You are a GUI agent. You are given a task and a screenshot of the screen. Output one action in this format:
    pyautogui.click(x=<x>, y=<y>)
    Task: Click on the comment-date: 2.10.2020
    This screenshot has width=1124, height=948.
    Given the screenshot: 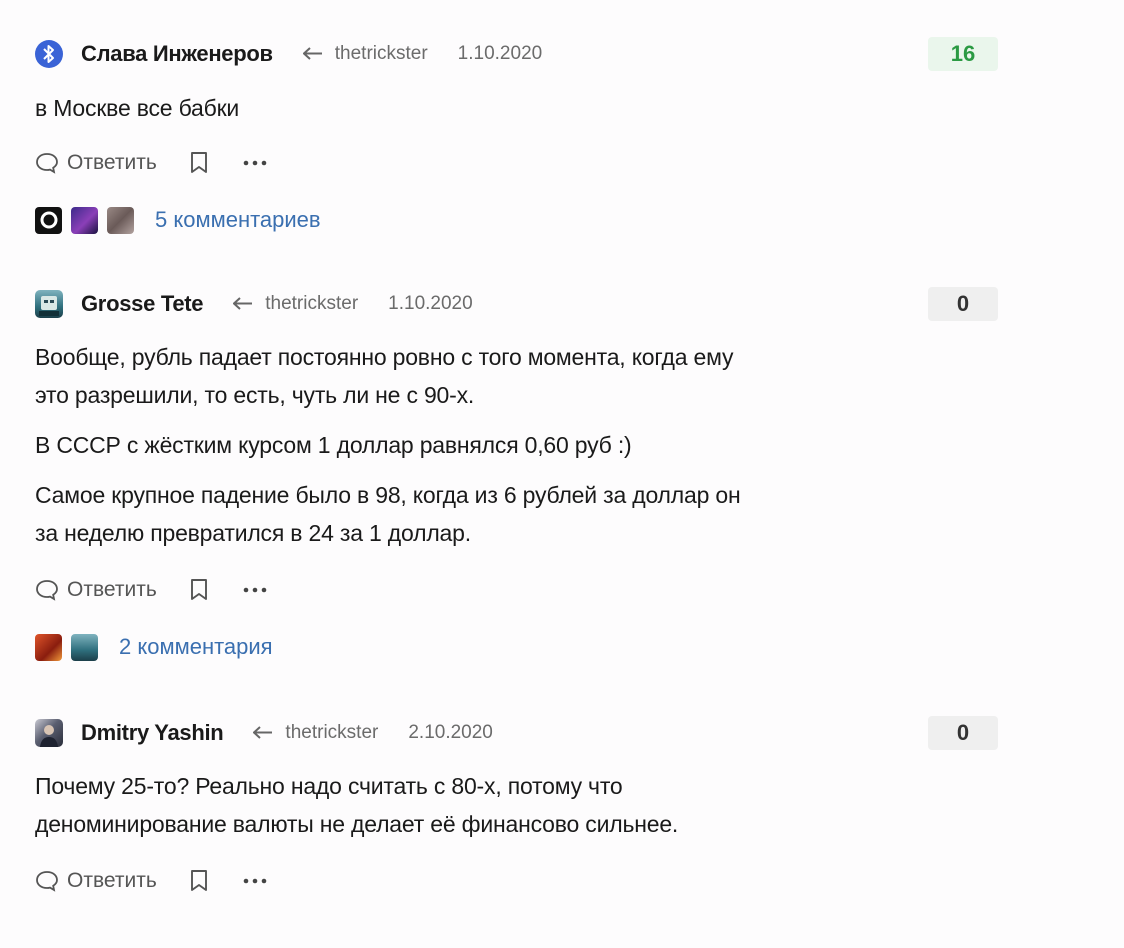 What is the action you would take?
    pyautogui.click(x=450, y=733)
    